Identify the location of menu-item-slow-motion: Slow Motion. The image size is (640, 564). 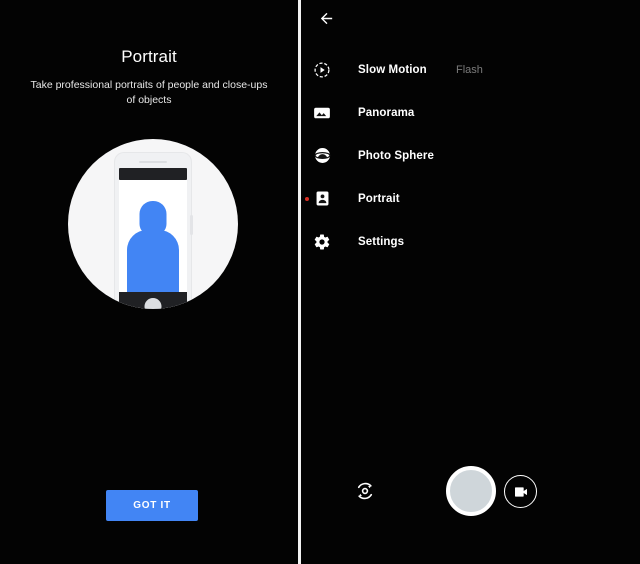
(470, 69).